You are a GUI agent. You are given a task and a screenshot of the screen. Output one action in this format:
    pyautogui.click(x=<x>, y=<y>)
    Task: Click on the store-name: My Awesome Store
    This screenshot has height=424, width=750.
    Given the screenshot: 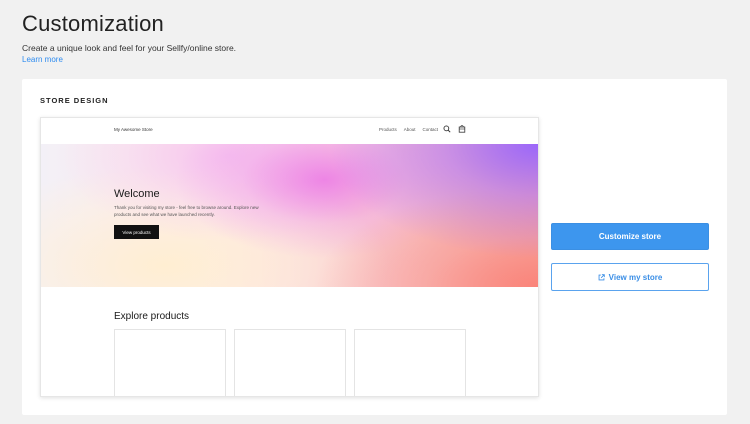 What is the action you would take?
    pyautogui.click(x=133, y=129)
    